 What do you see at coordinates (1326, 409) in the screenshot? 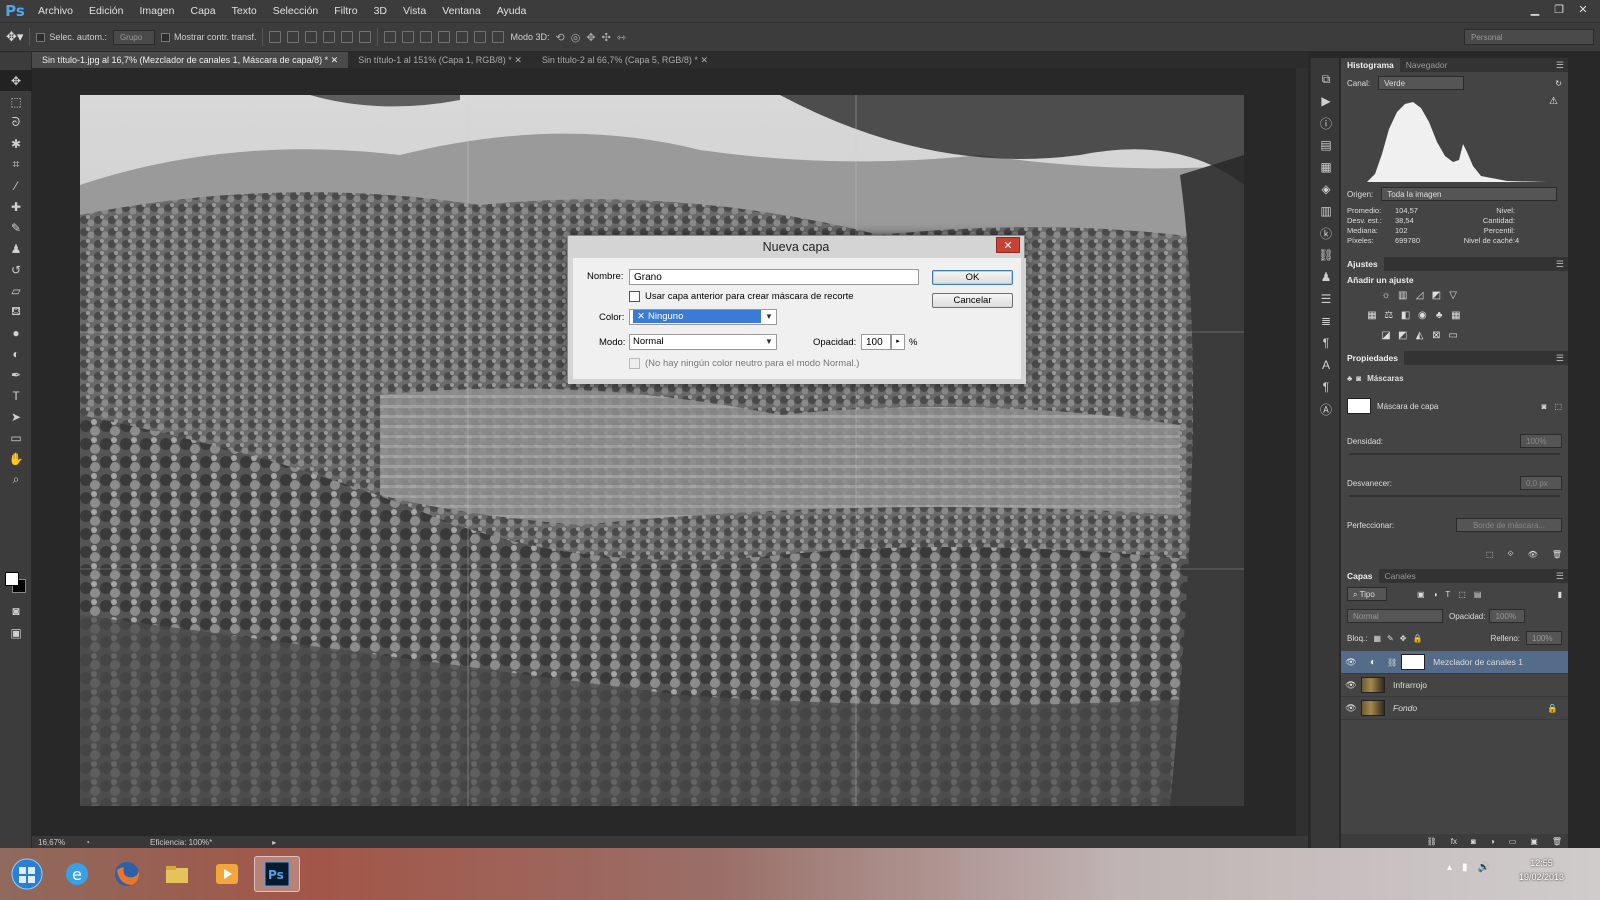
I see `character-styles-panel-icon: Ⓐ` at bounding box center [1326, 409].